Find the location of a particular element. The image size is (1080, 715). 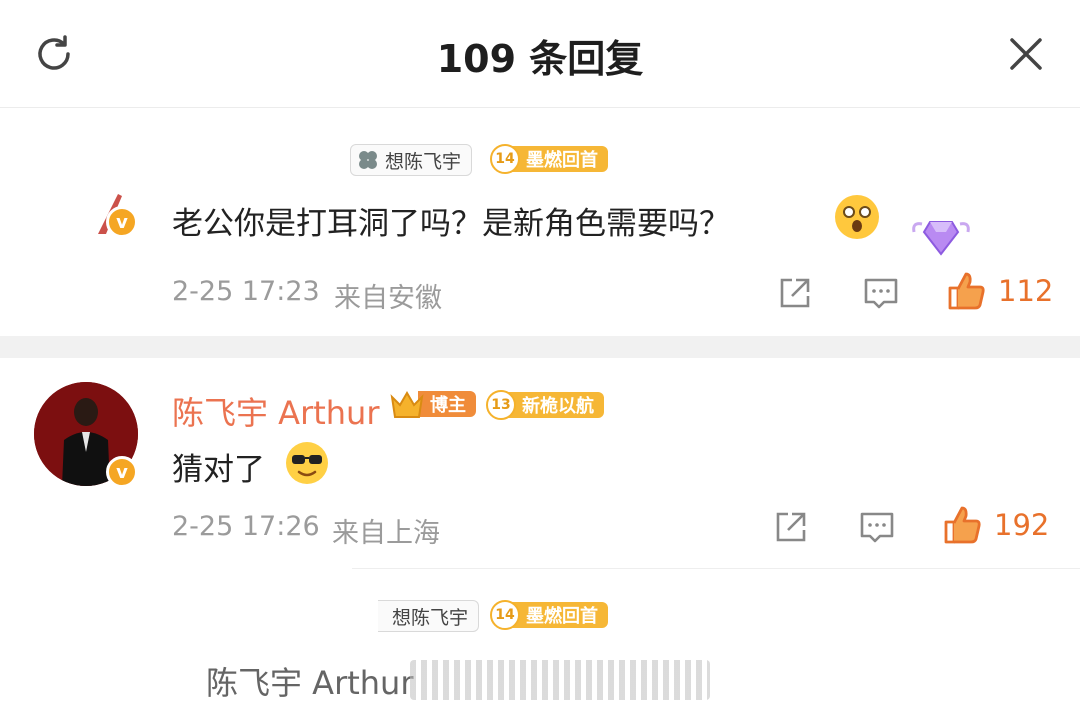

fan-level: 13 is located at coordinates (501, 405).